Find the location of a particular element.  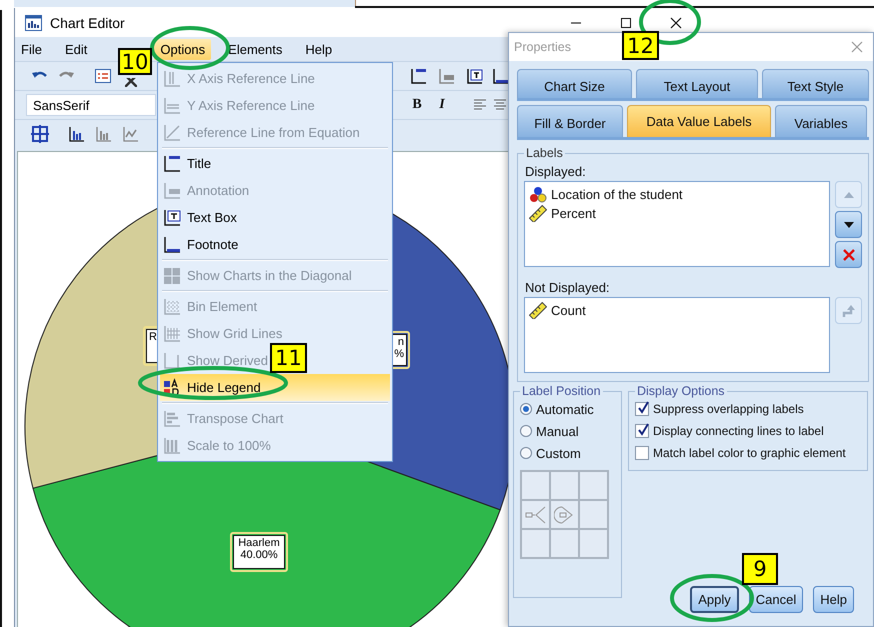

list-item: Percent is located at coordinates (677, 213).